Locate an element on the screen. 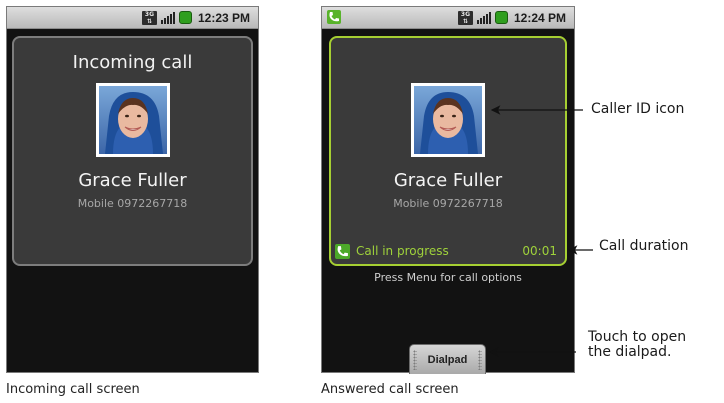  call-duration-callout: Call duration is located at coordinates (644, 246).